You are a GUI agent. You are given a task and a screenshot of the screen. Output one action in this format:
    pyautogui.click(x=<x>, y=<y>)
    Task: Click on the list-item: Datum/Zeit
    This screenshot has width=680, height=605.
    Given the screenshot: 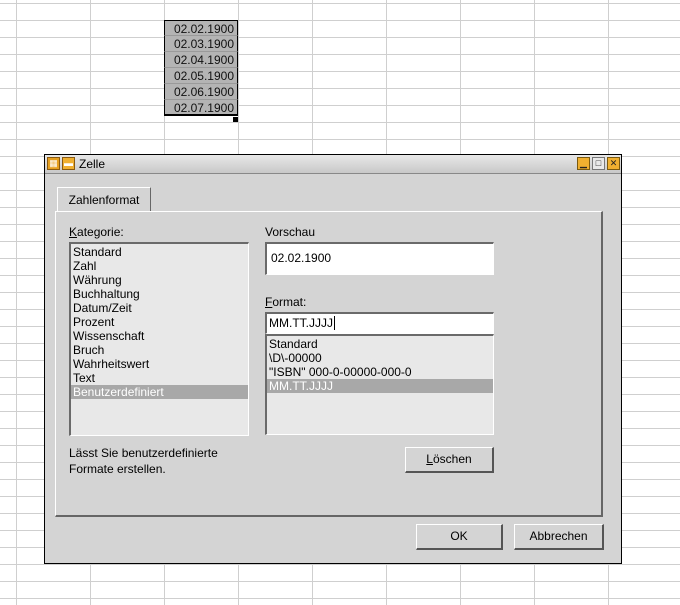 What is the action you would take?
    pyautogui.click(x=159, y=308)
    